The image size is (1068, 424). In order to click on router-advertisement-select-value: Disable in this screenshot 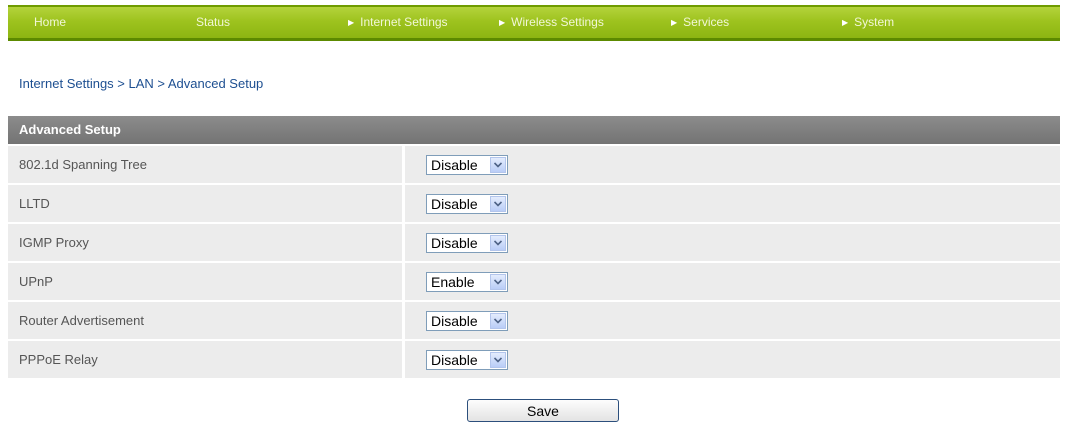, I will do `click(454, 321)`.